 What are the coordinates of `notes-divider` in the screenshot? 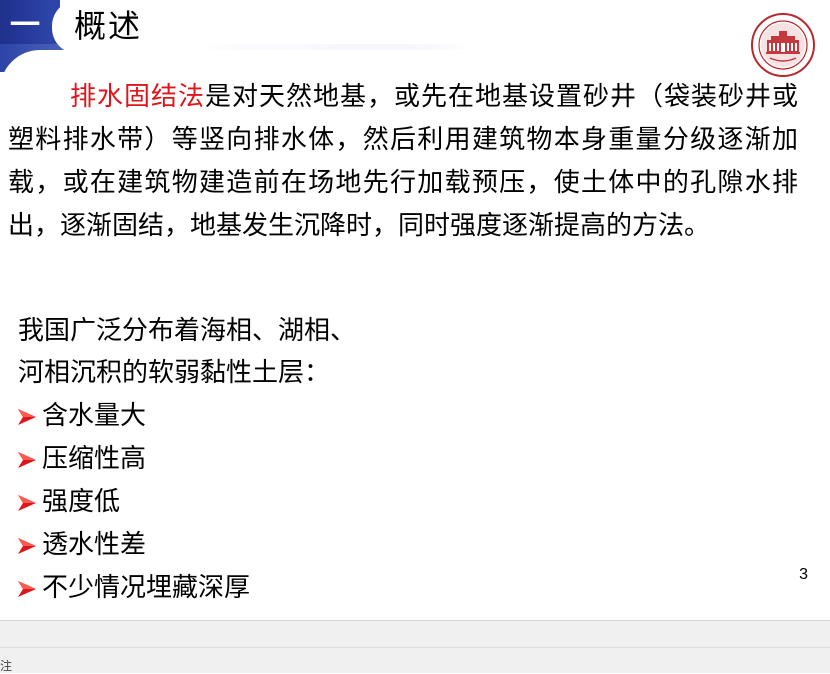 It's located at (415, 647).